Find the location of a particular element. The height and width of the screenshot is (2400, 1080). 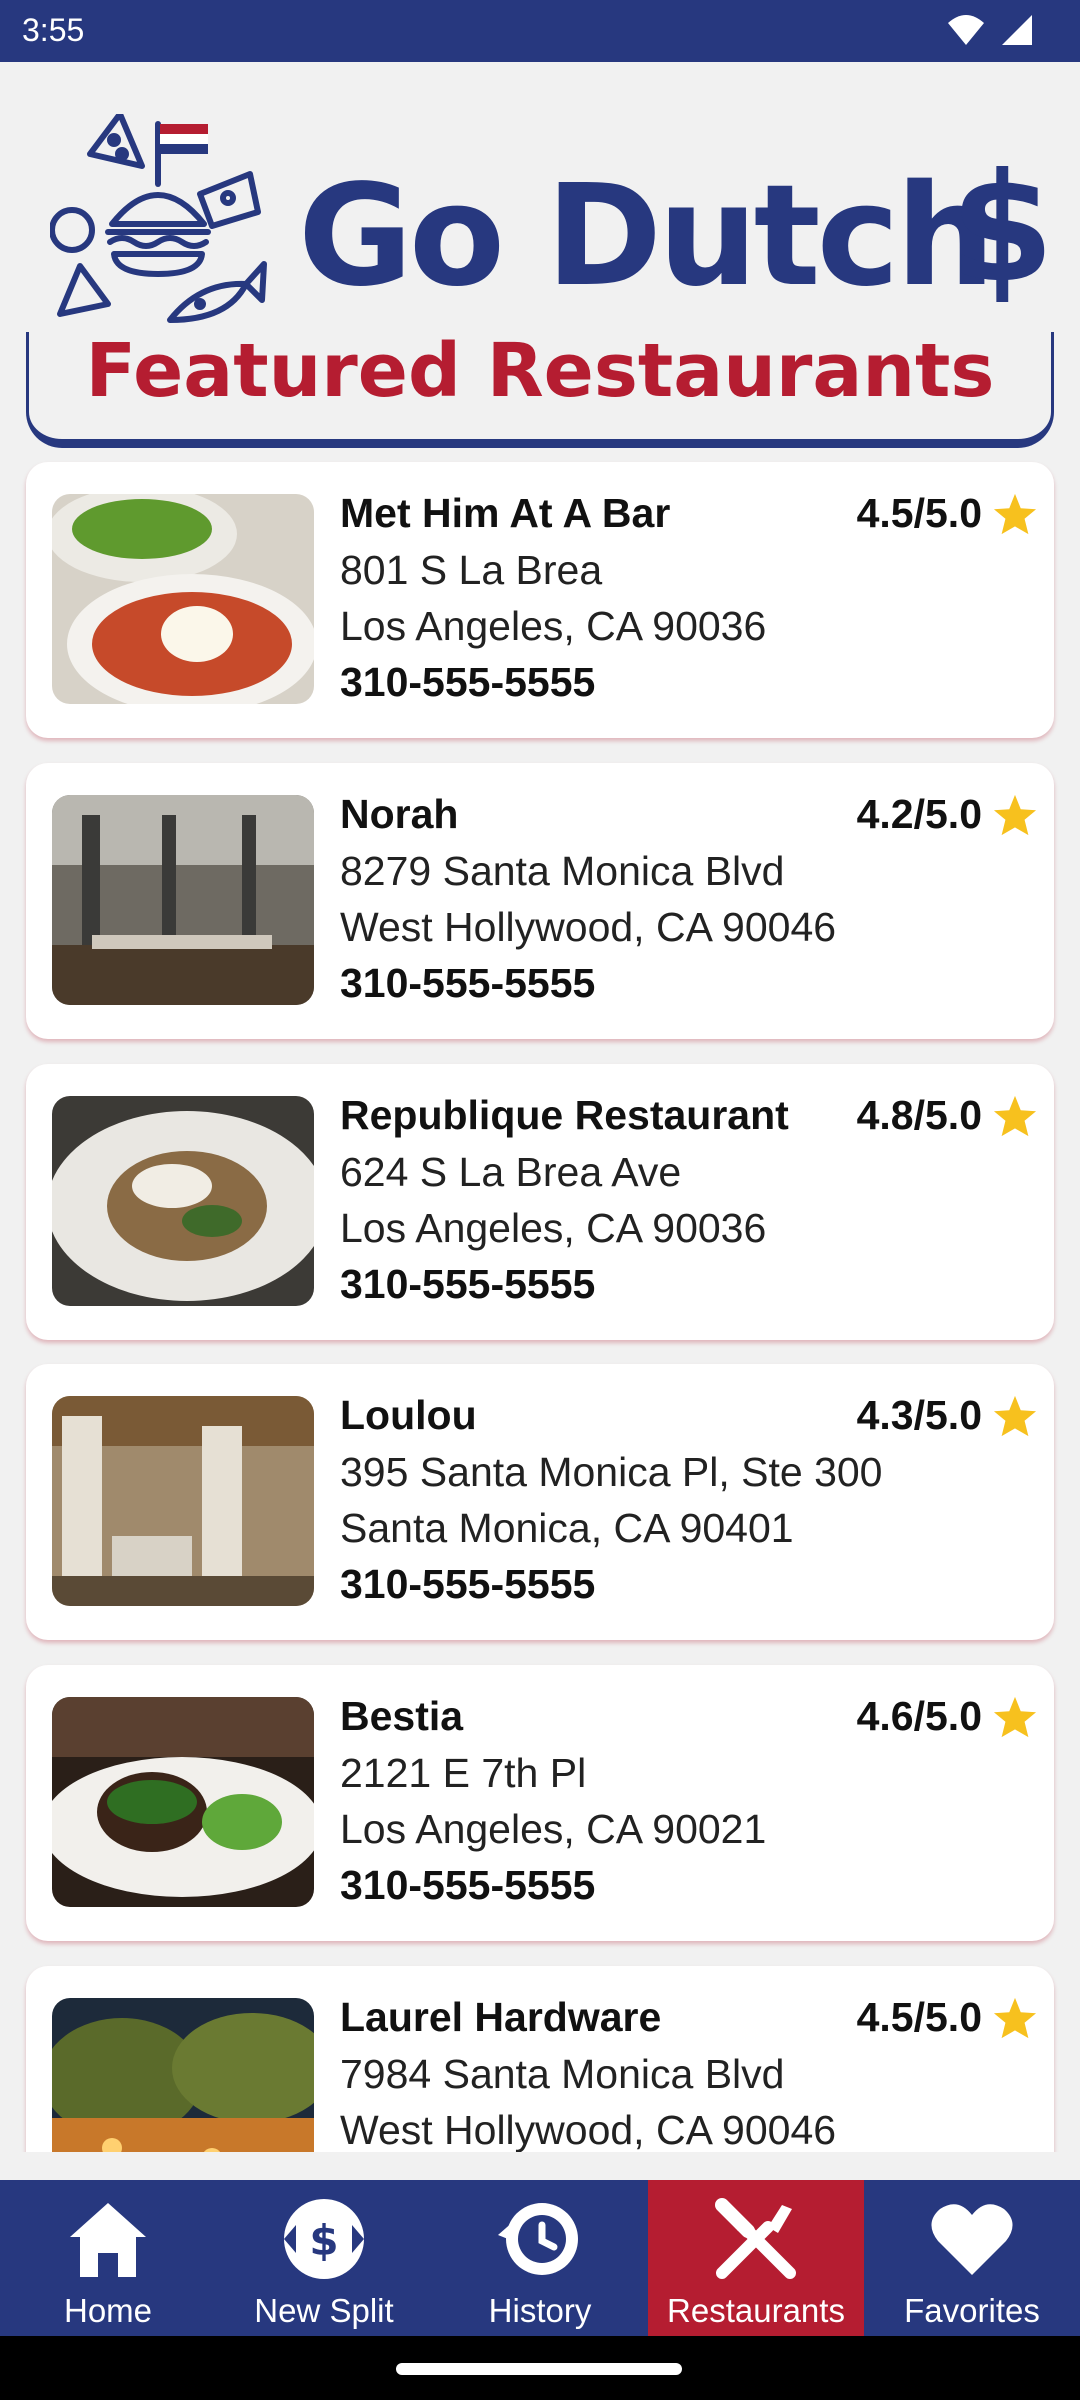

rating-value: 4.6/5.0 is located at coordinates (919, 1716).